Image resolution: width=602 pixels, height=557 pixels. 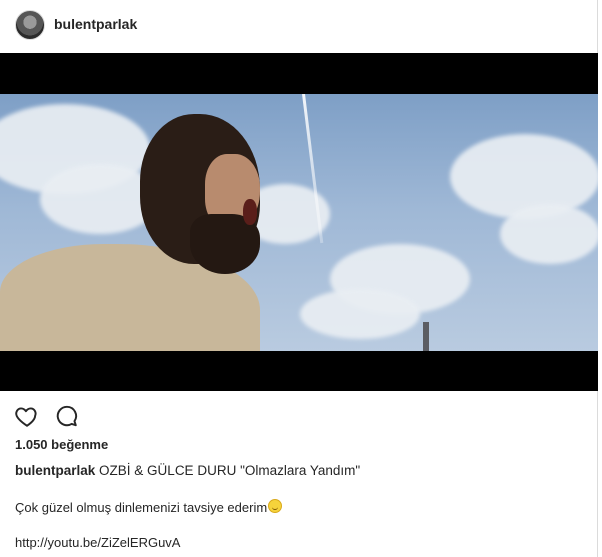 I want to click on avatar, so click(x=30, y=25).